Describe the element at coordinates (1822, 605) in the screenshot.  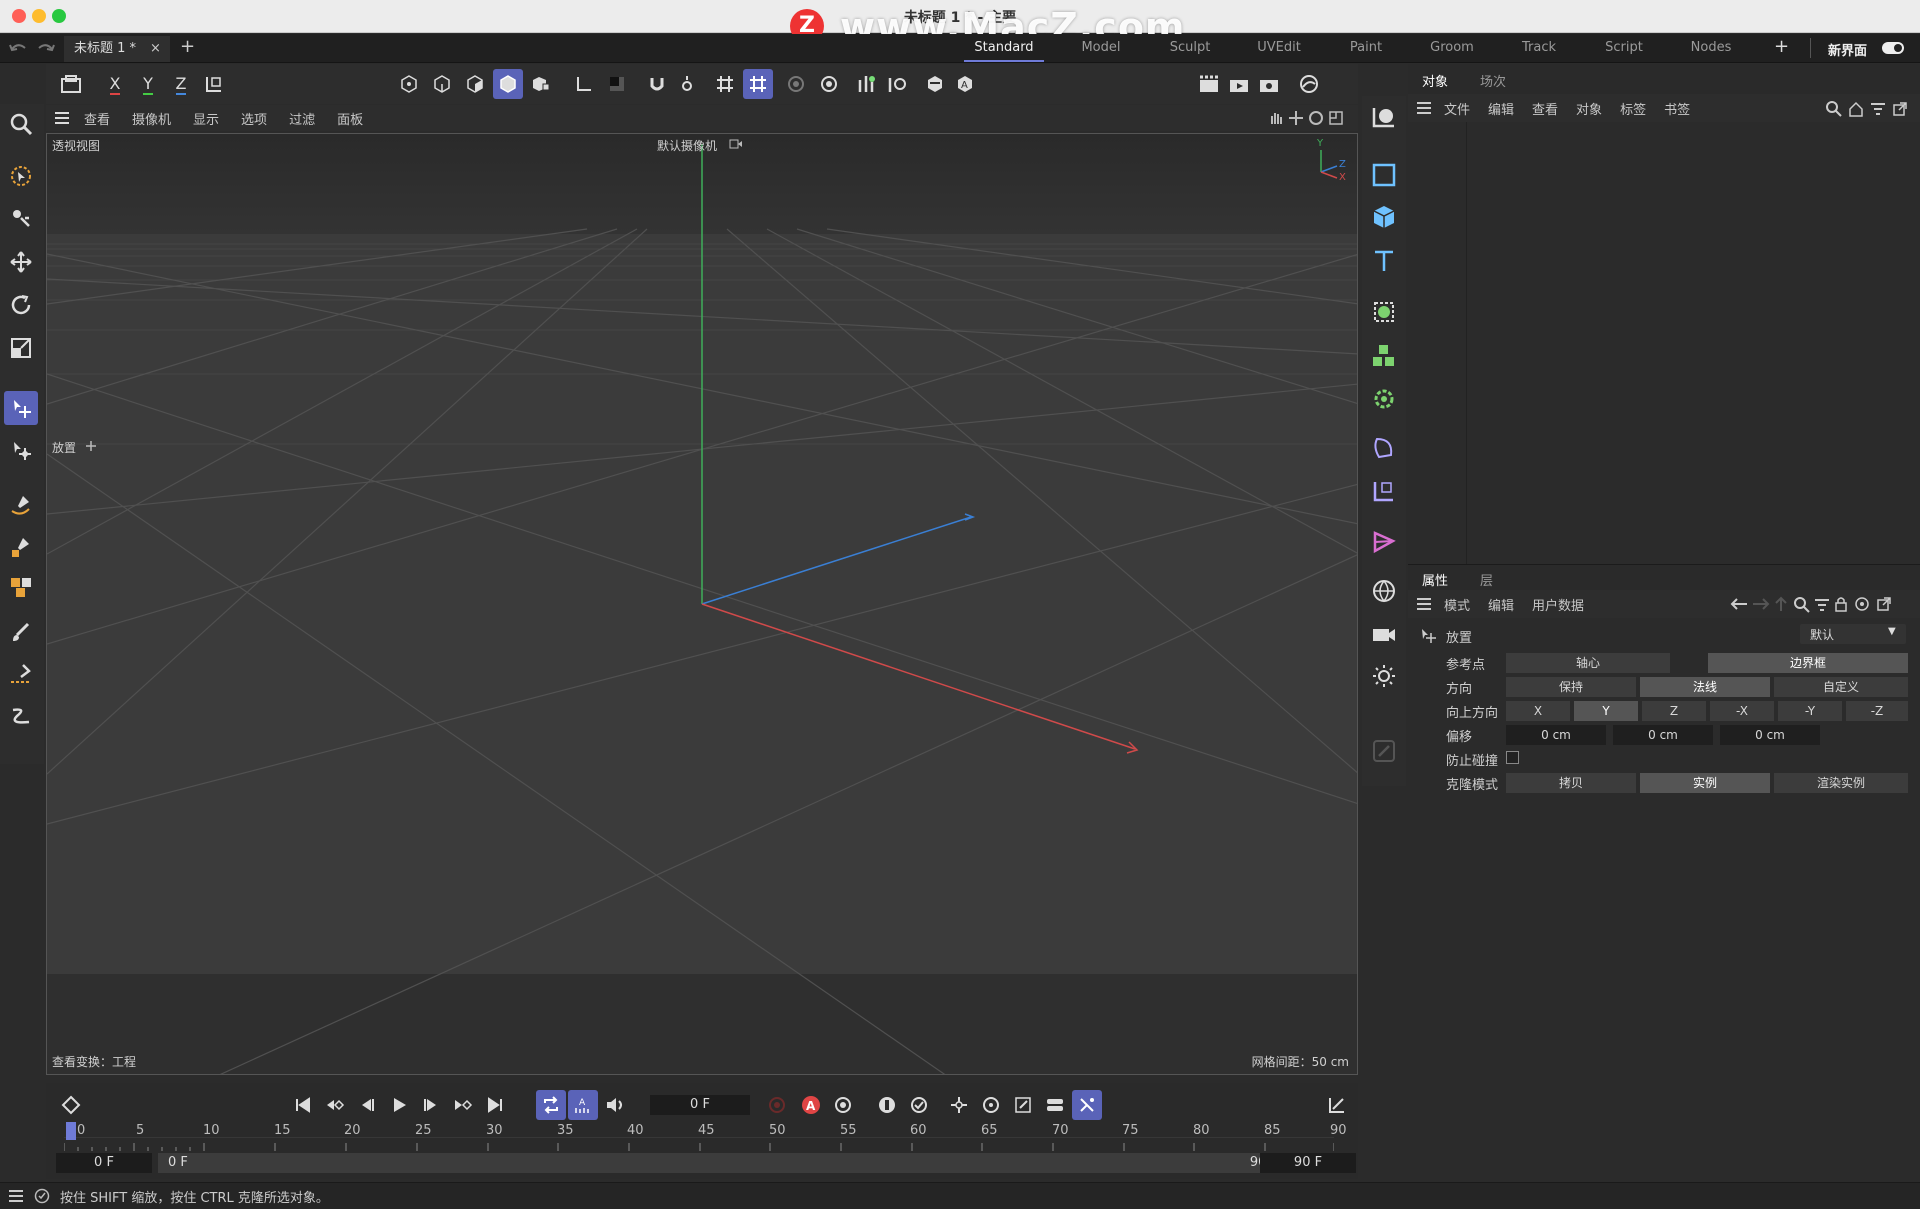
I see `attr-filter-icon` at that location.